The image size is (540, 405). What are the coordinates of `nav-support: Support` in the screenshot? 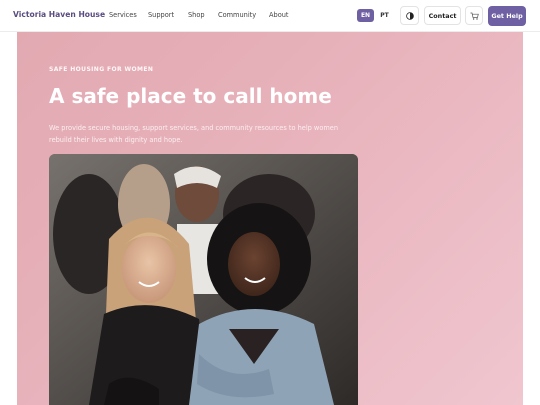 It's located at (161, 15).